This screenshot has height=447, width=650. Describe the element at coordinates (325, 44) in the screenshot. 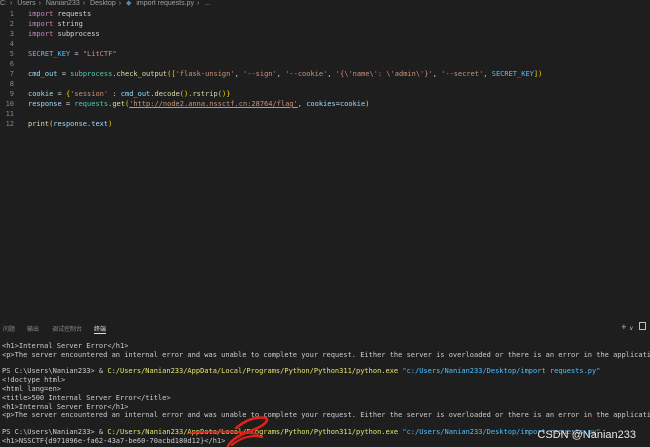

I see `code-line: 4` at that location.